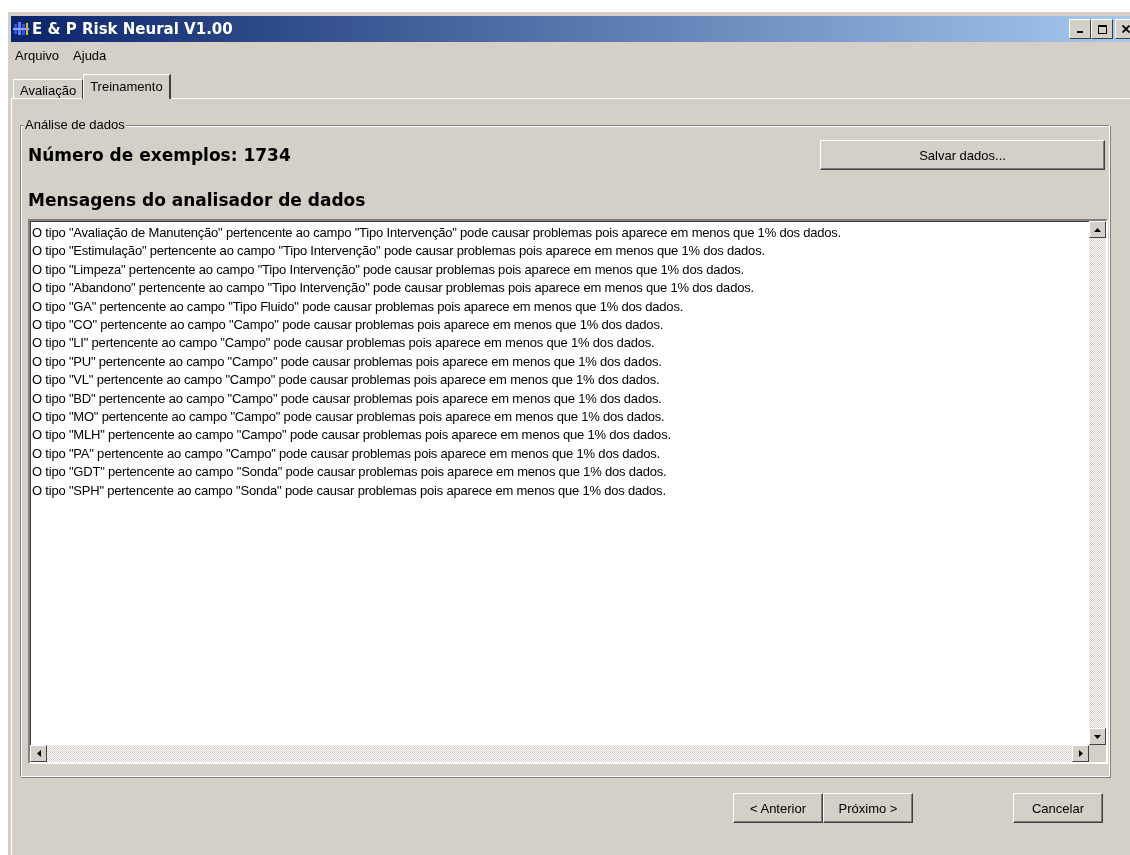  I want to click on message-line: O tipo "Avaliação de Manutenção" pertencente ao campo "Tipo Intervenção" pode causar problemas pois aparece em menos que 1% dos dados., so click(437, 233).